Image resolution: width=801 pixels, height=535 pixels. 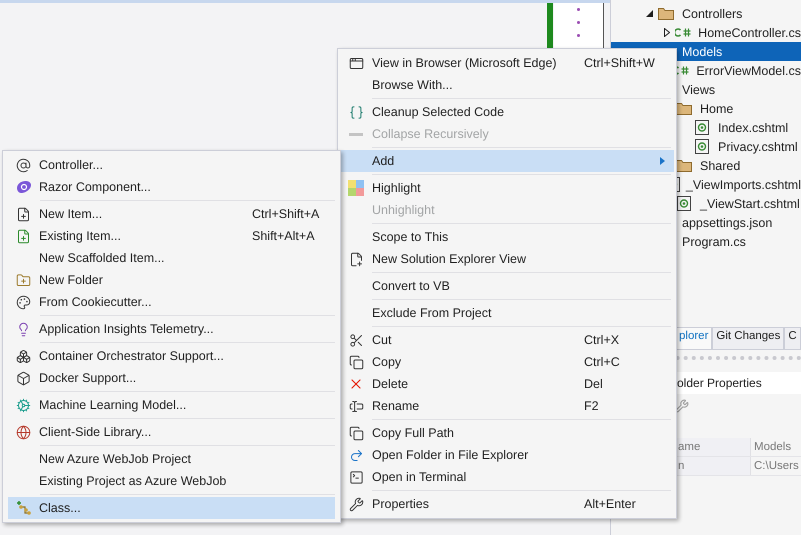 What do you see at coordinates (23, 356) in the screenshot?
I see `boxes-icon` at bounding box center [23, 356].